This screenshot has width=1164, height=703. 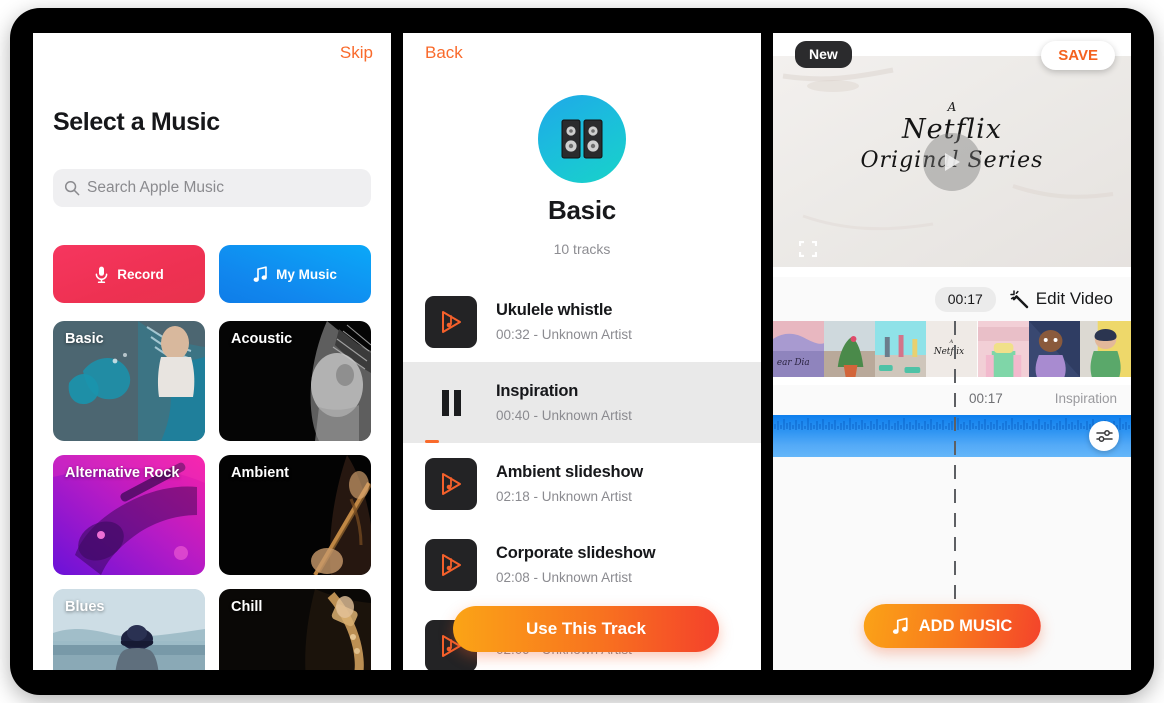 What do you see at coordinates (155, 187) in the screenshot?
I see `search-placeholder: Search Apple Music` at bounding box center [155, 187].